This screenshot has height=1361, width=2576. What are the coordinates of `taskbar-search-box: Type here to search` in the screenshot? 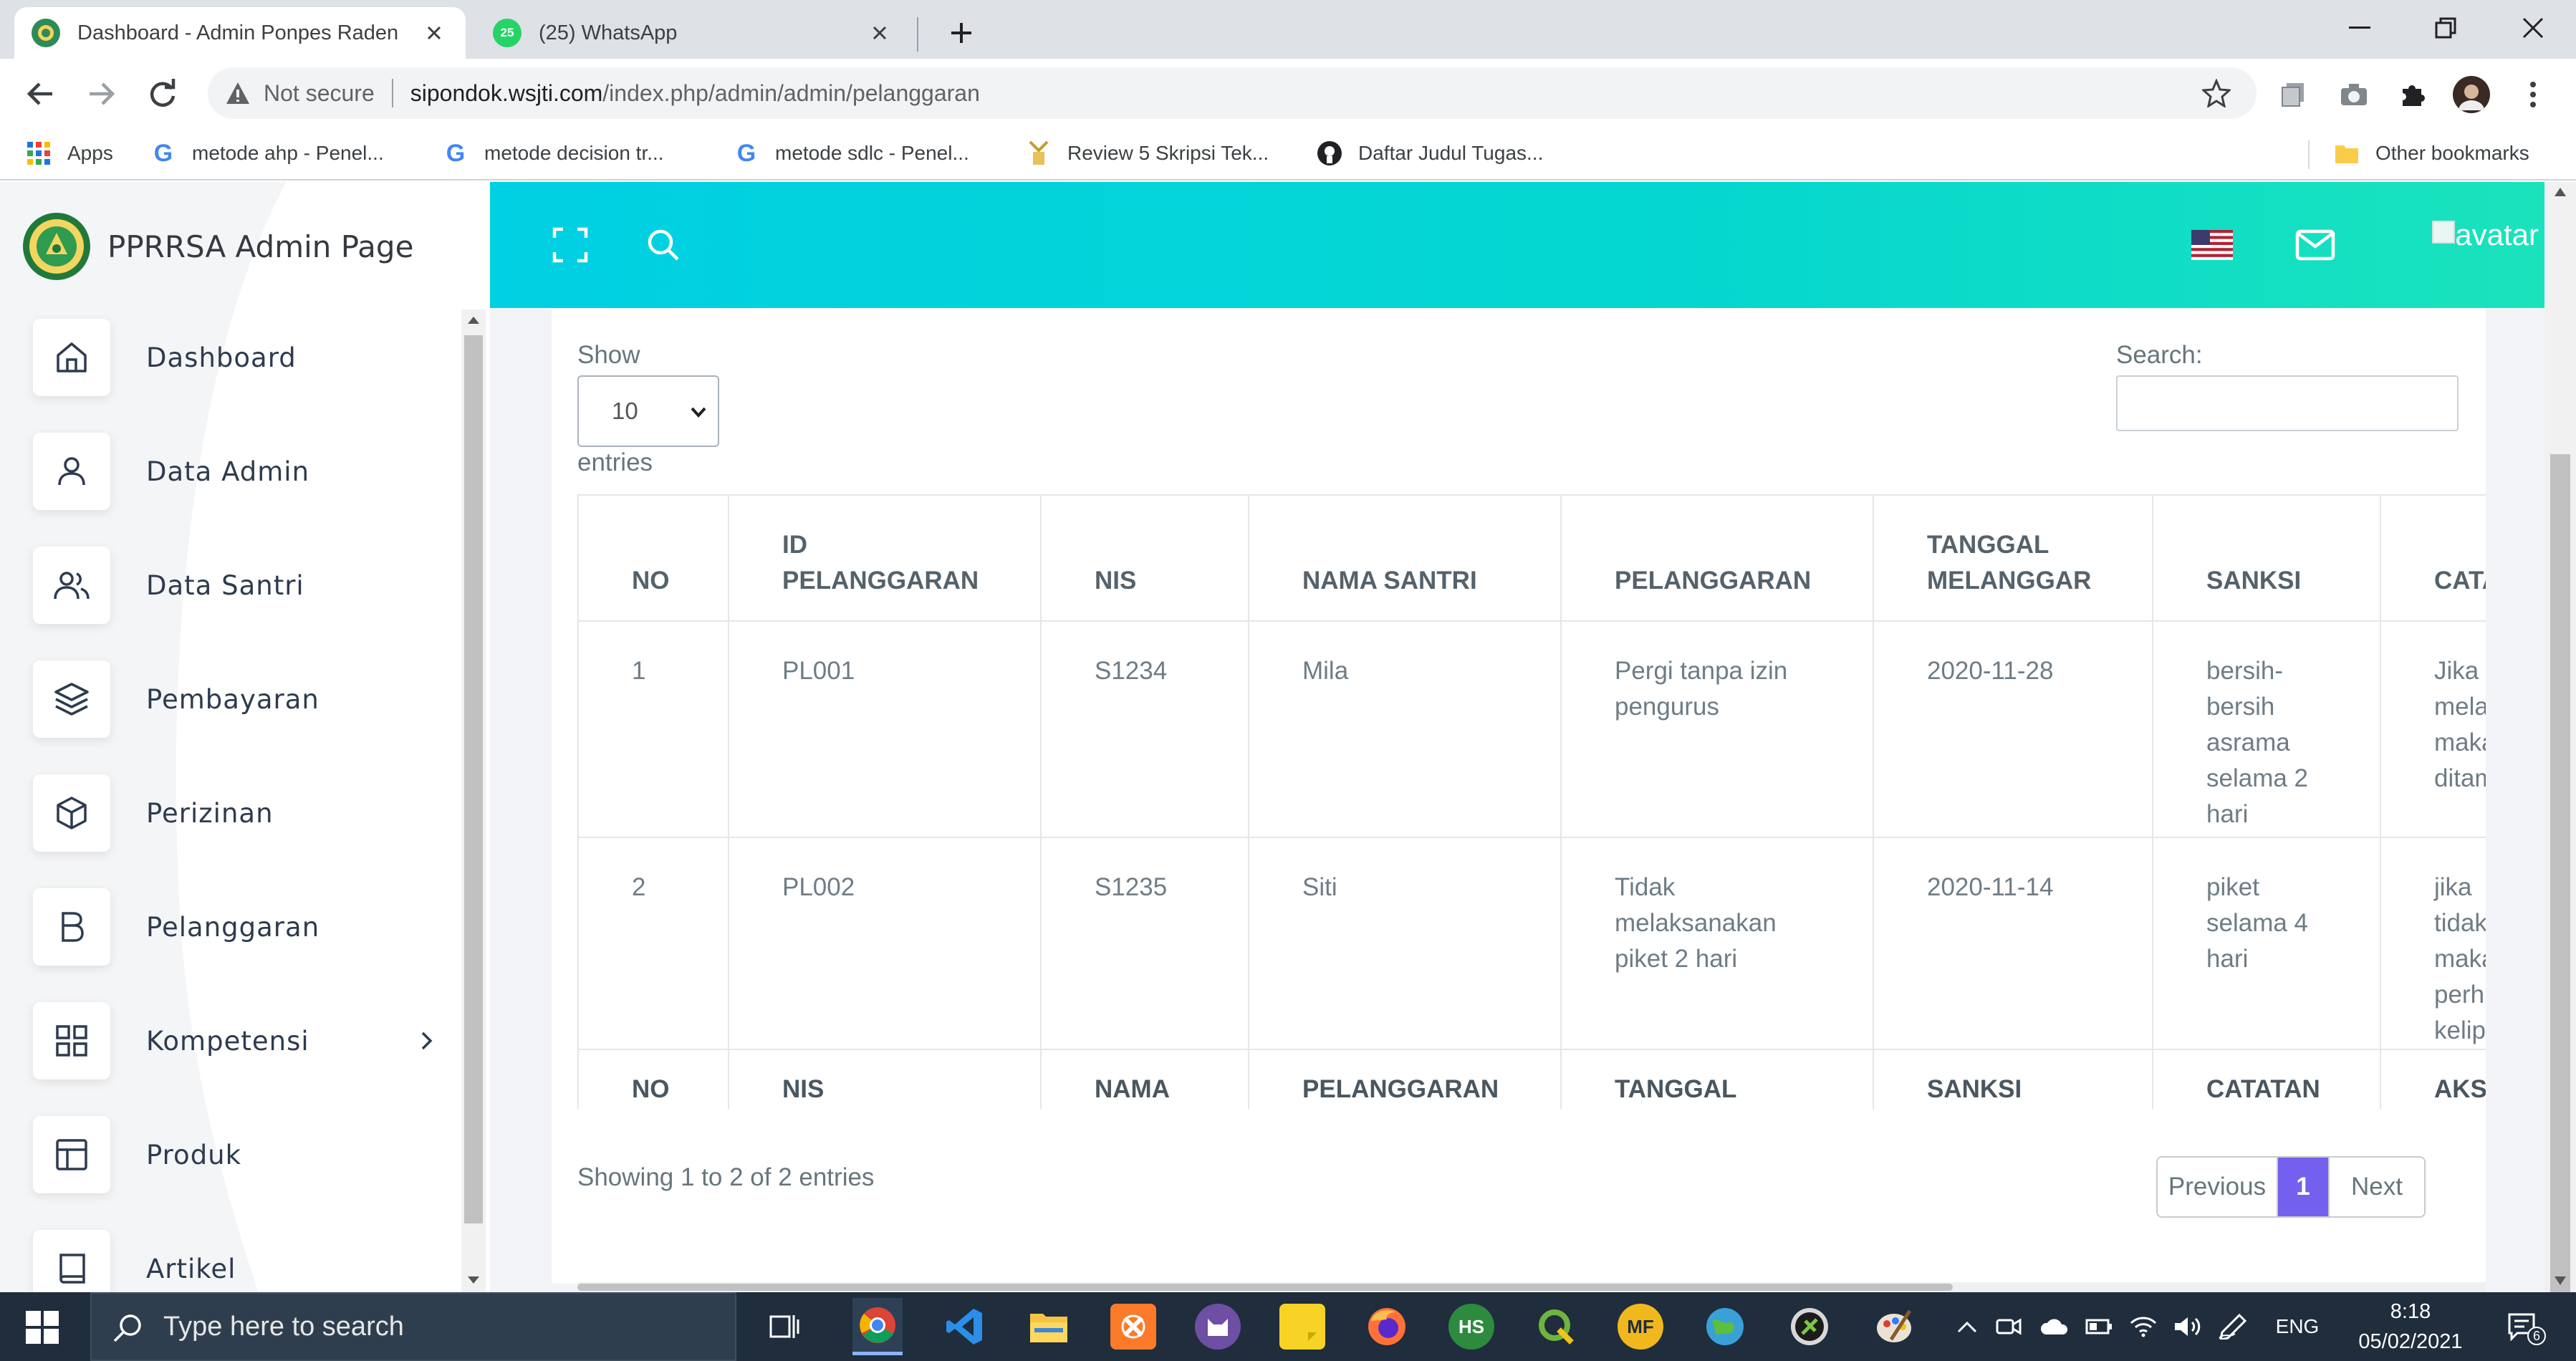 It's located at (413, 1326).